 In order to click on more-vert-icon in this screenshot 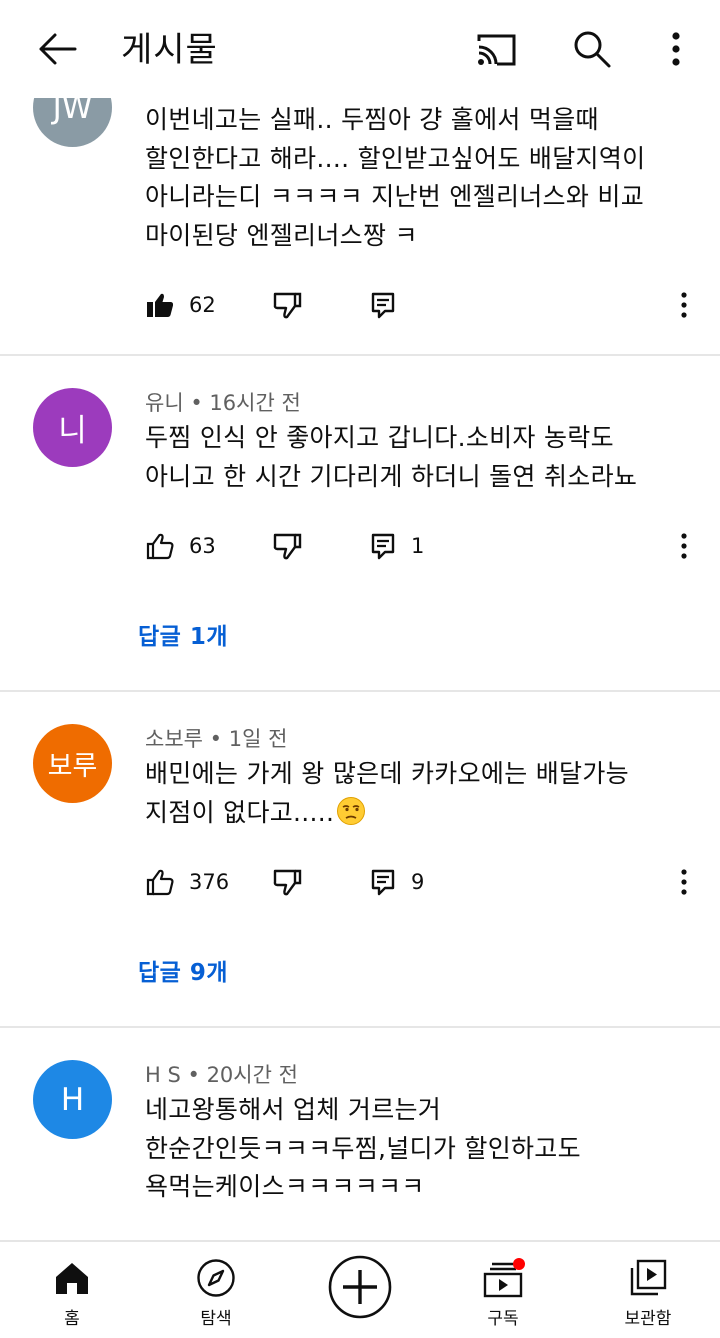, I will do `click(676, 49)`.